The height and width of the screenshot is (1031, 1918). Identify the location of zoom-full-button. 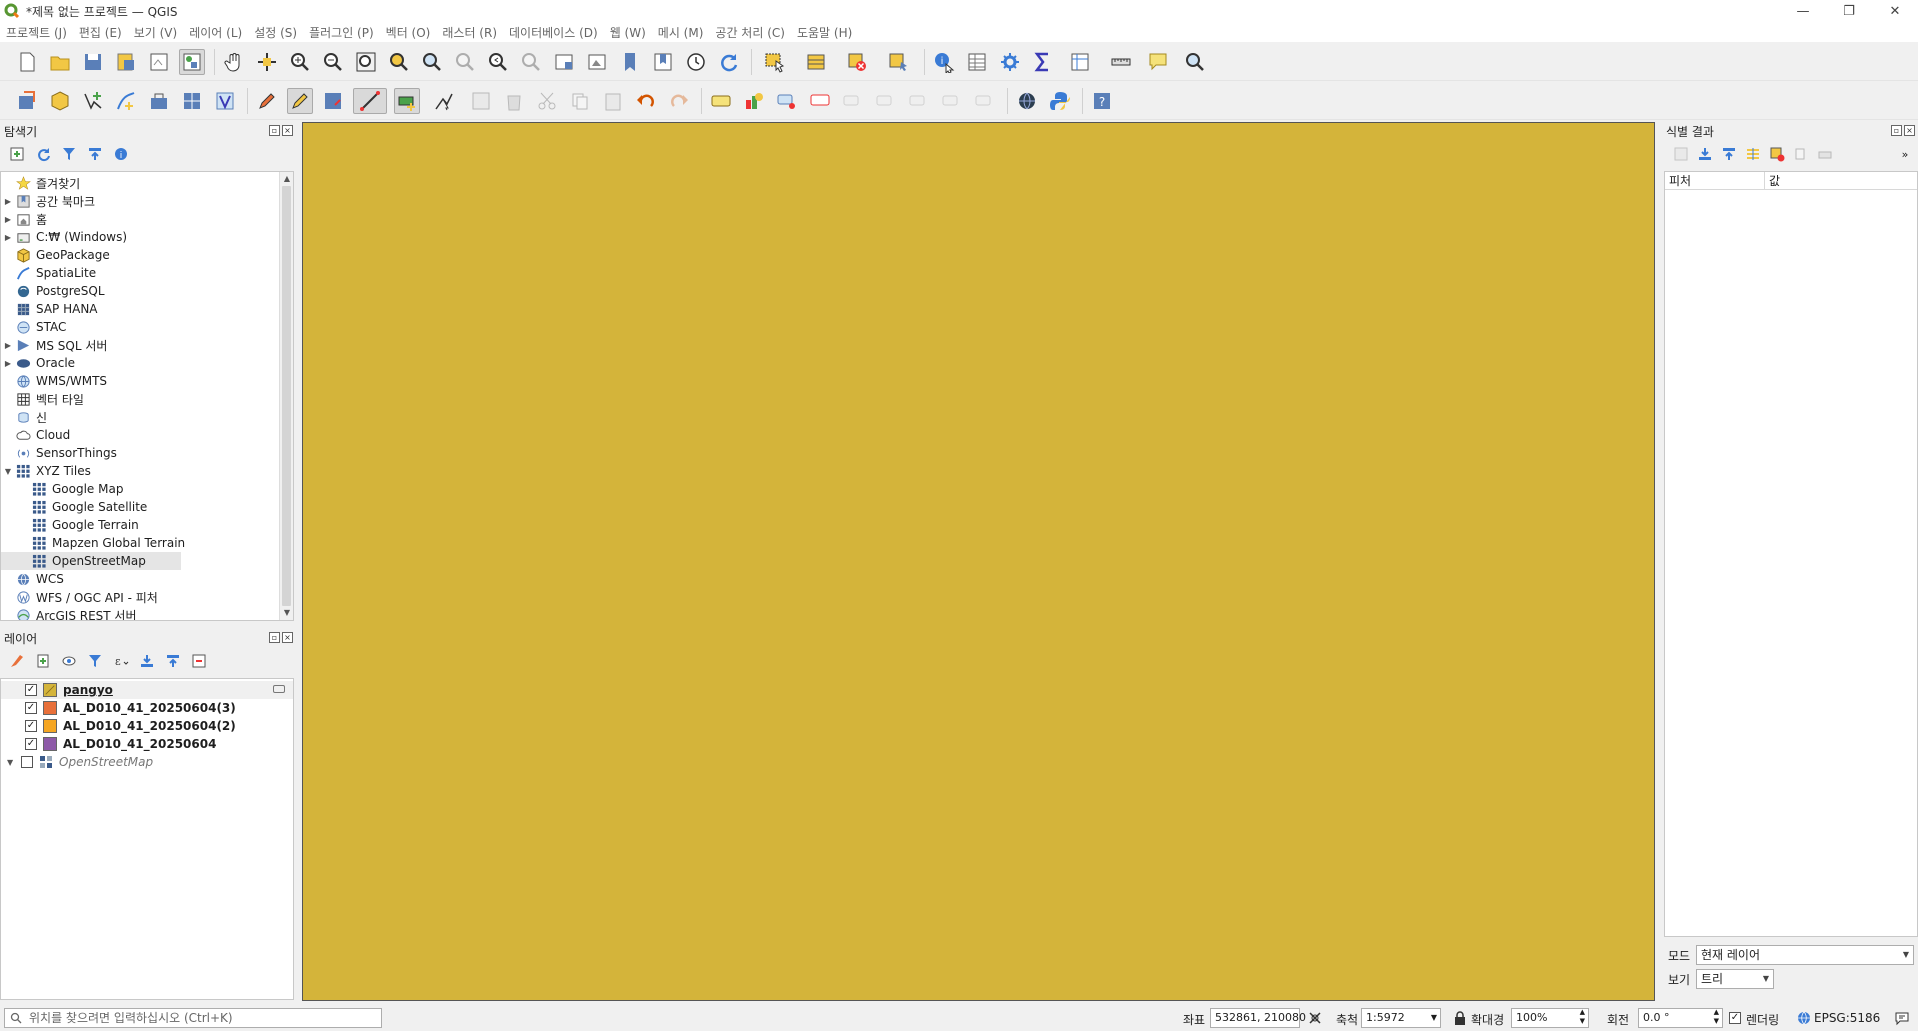
(366, 62).